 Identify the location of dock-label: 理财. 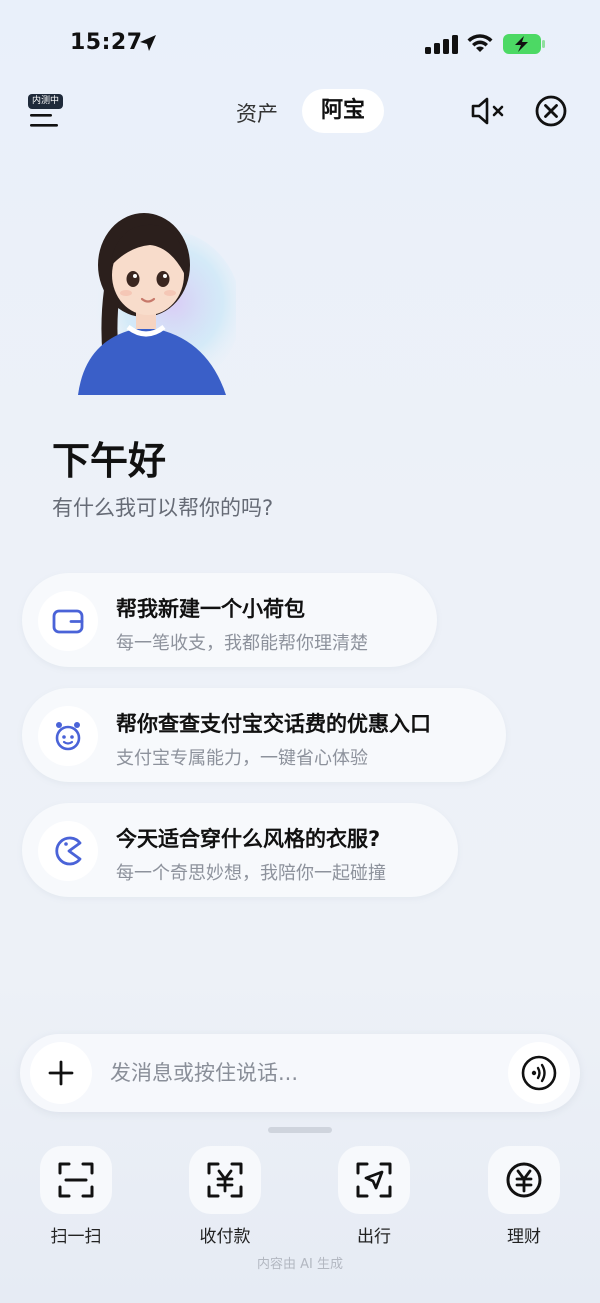
(524, 1237).